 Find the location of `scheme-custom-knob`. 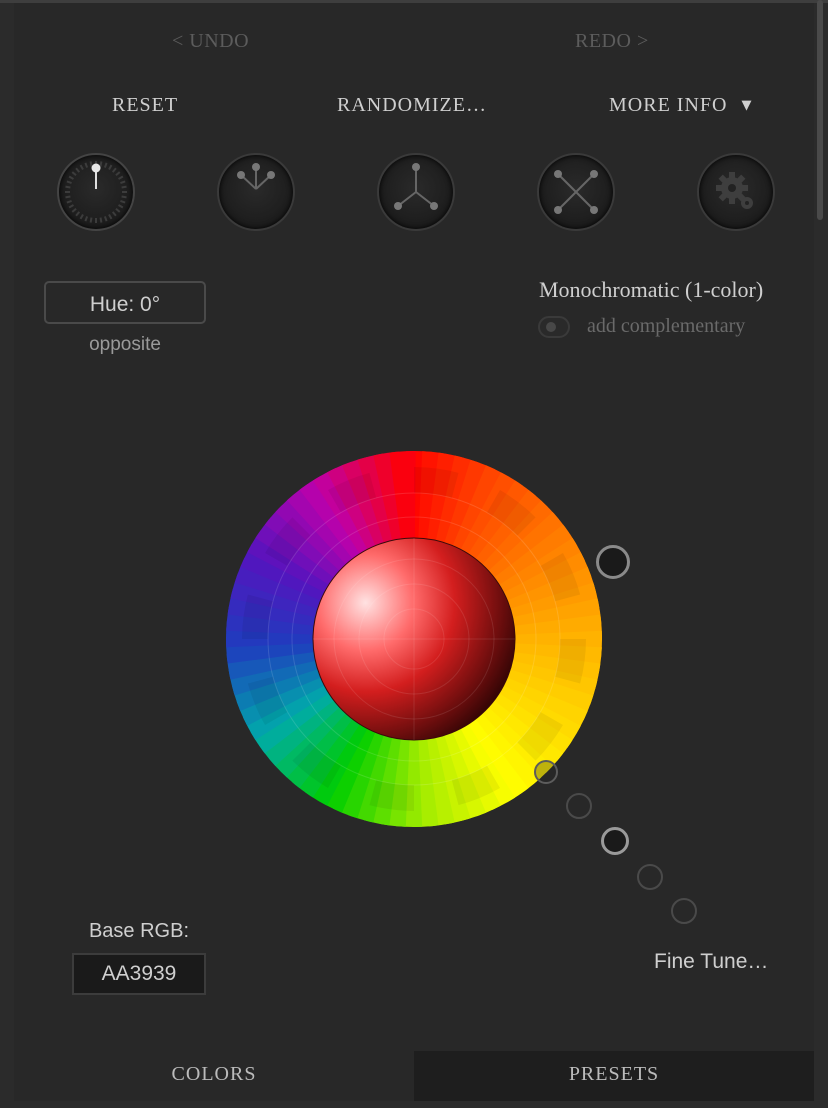

scheme-custom-knob is located at coordinates (736, 192).